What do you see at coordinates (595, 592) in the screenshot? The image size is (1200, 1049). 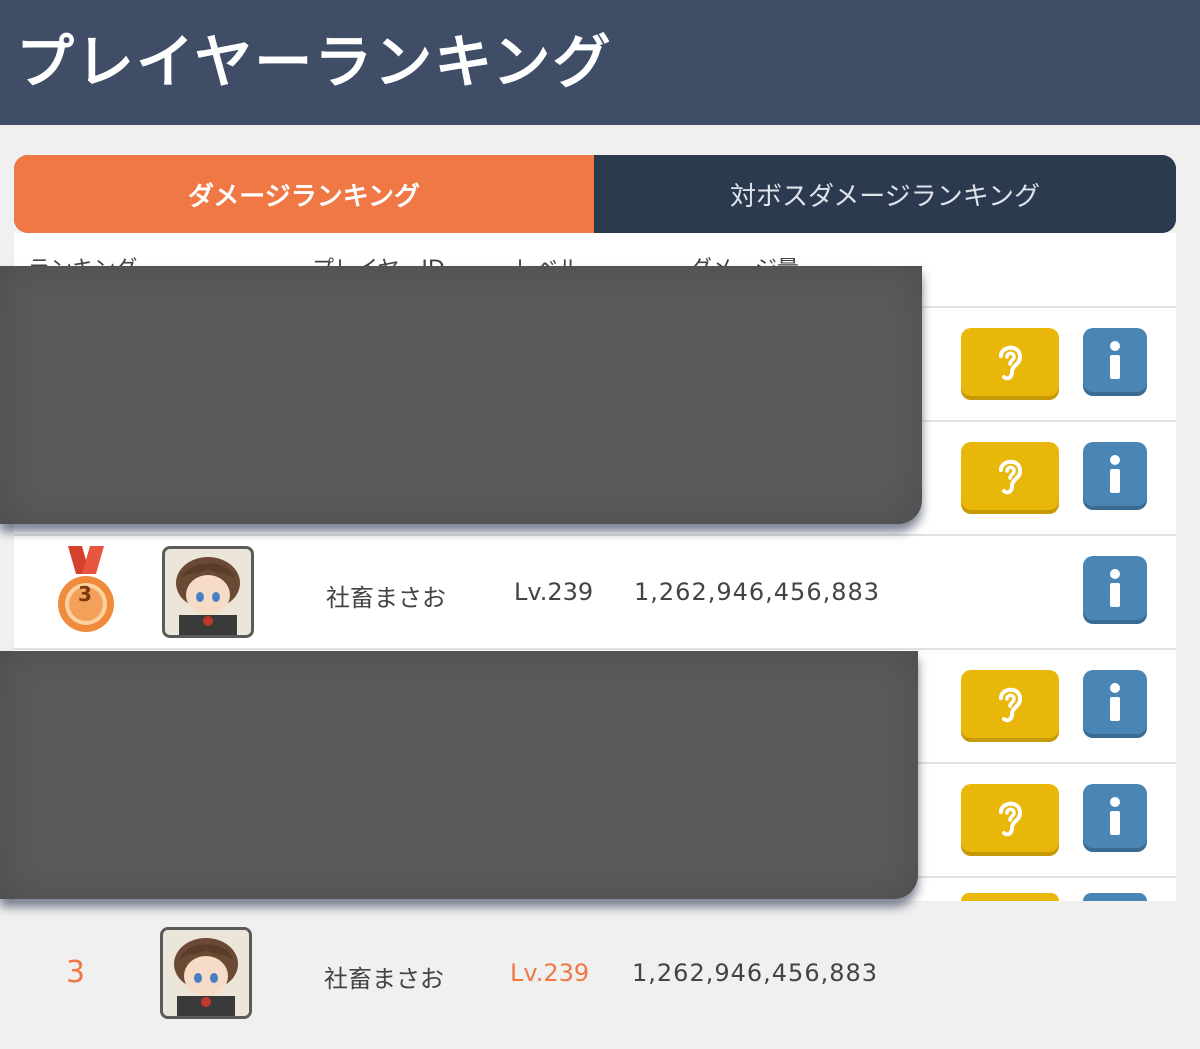 I see `table-row: 3 社畜まさお Lv.239 1,262,946,456,883` at bounding box center [595, 592].